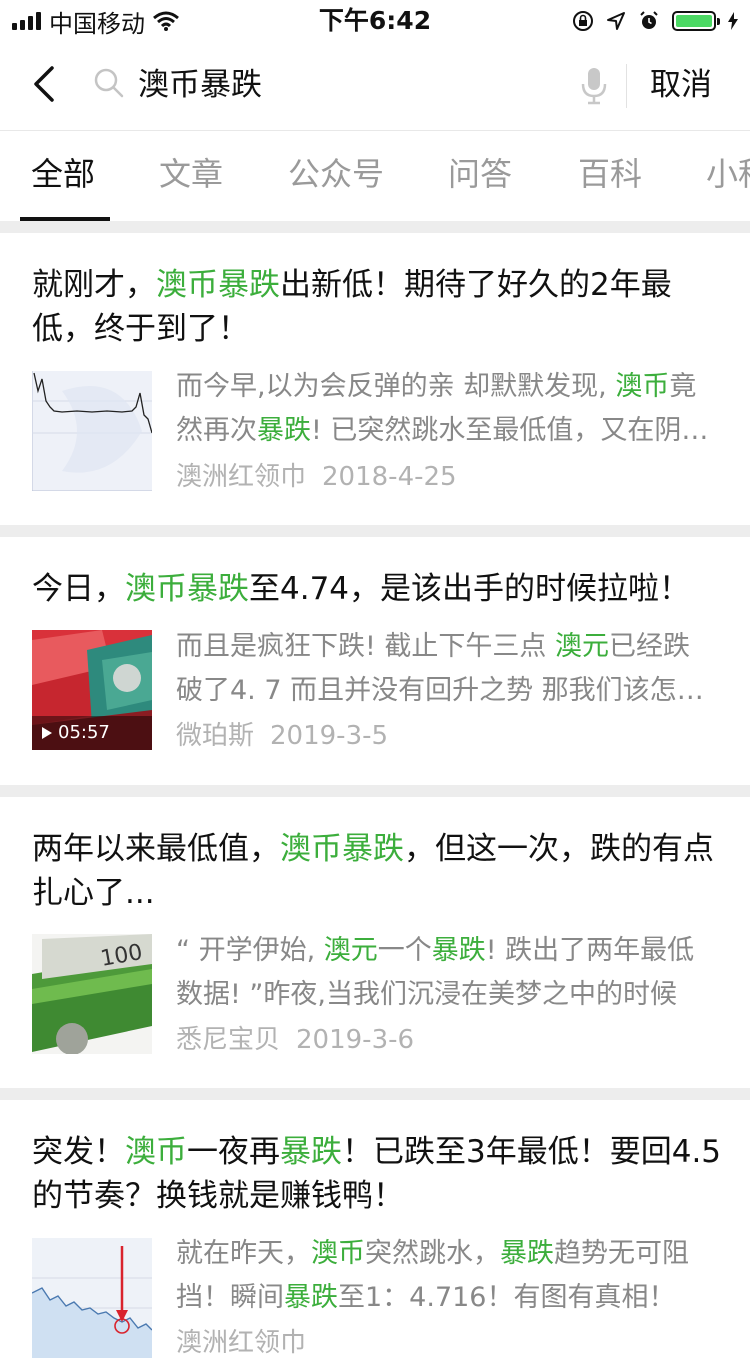  Describe the element at coordinates (92, 994) in the screenshot. I see `banknotes-thumbnail: 100` at that location.